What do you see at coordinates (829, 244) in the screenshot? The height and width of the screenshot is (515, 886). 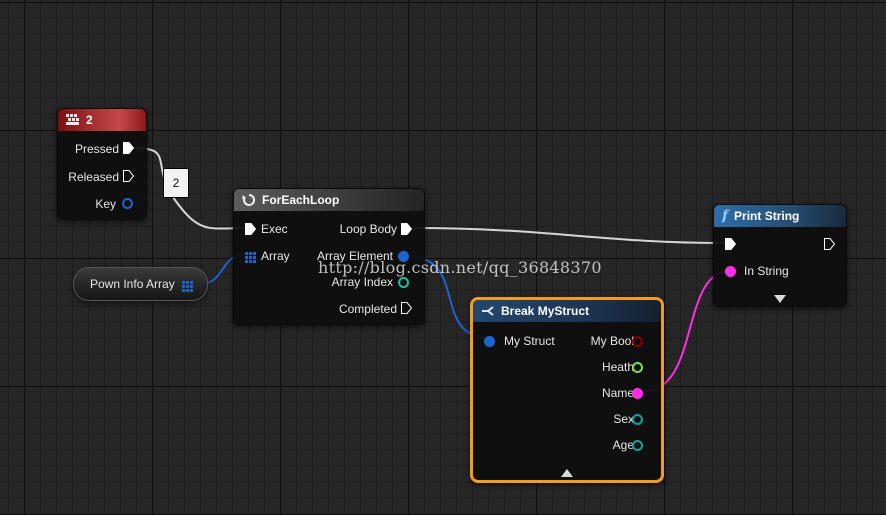 I see `print-exec-output-pin` at bounding box center [829, 244].